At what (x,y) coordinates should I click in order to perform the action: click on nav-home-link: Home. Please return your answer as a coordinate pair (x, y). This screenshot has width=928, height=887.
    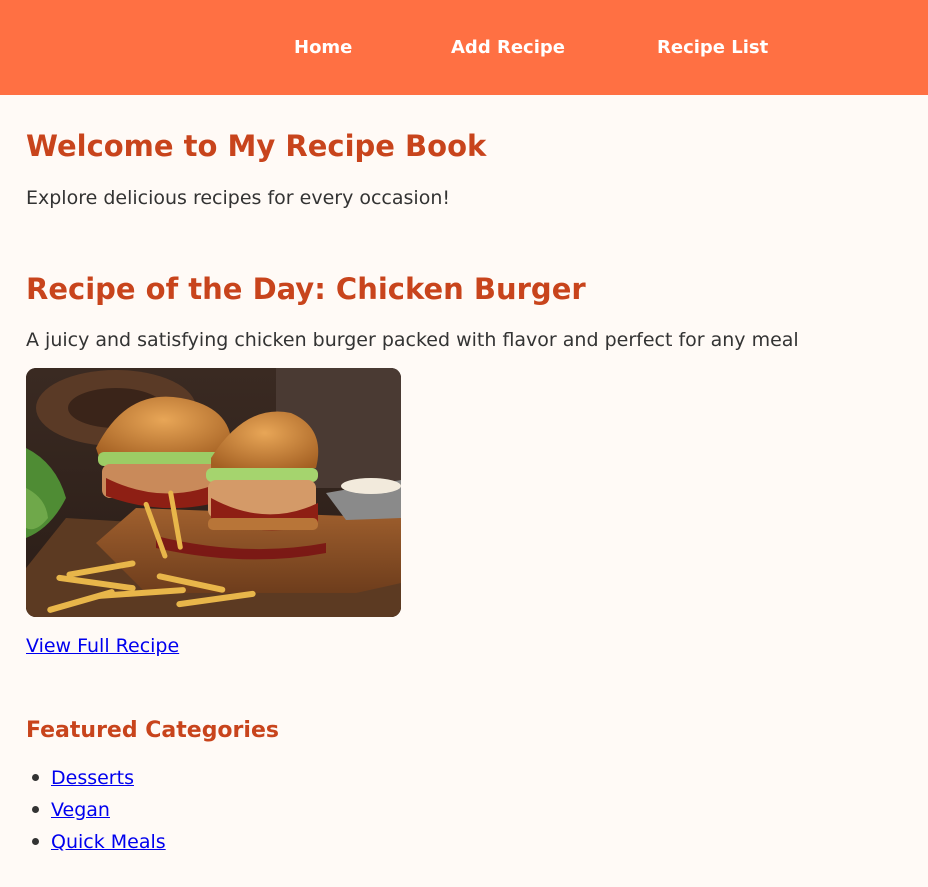
    Looking at the image, I should click on (323, 48).